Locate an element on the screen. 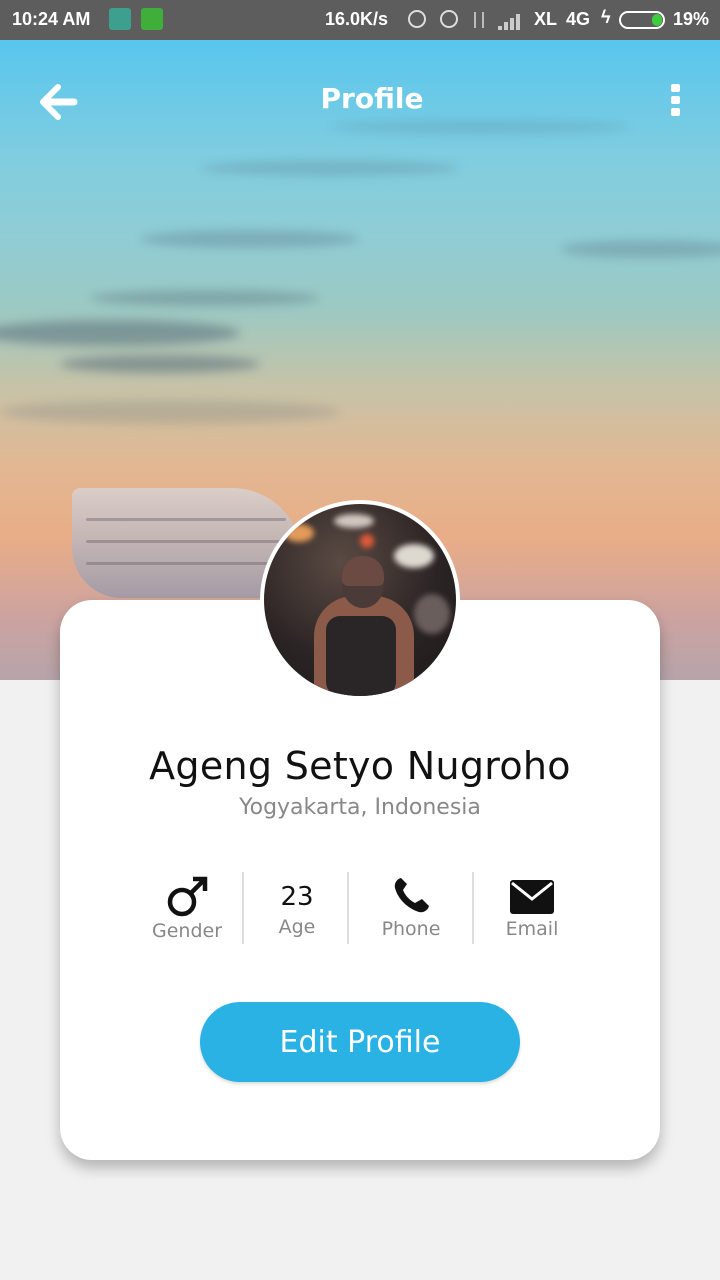  battery-percent: 19% is located at coordinates (691, 19).